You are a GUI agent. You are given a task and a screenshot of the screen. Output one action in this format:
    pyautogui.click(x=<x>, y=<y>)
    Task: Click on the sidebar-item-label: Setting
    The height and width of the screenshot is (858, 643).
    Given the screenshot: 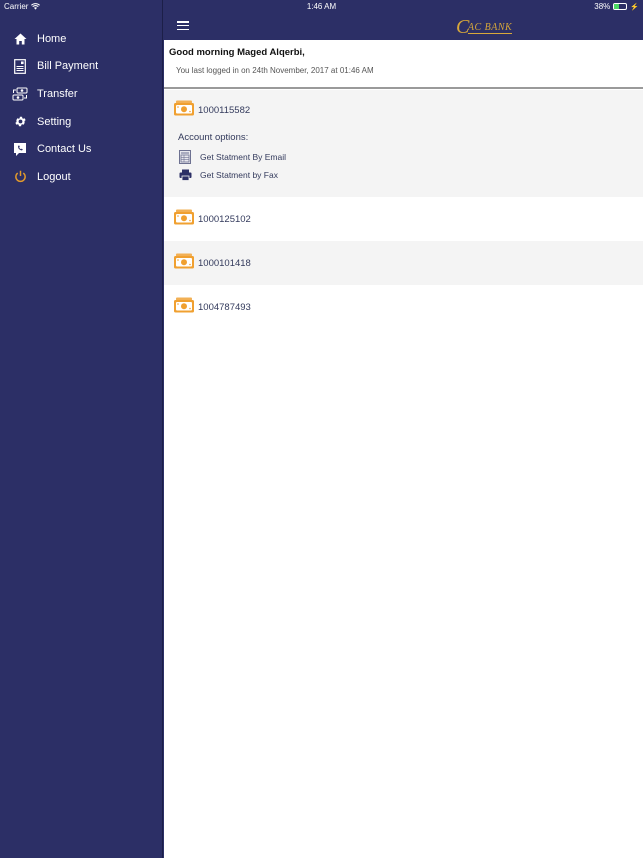 What is the action you would take?
    pyautogui.click(x=54, y=121)
    